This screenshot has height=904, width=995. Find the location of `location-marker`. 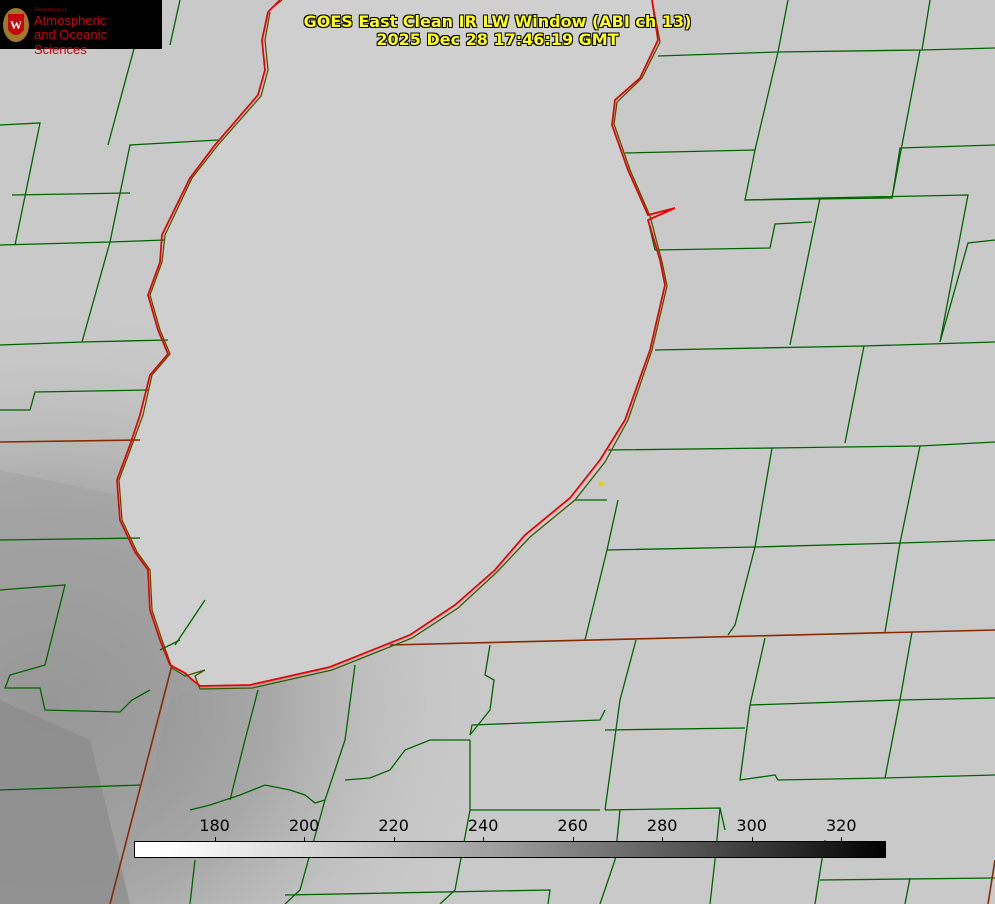

location-marker is located at coordinates (601, 484).